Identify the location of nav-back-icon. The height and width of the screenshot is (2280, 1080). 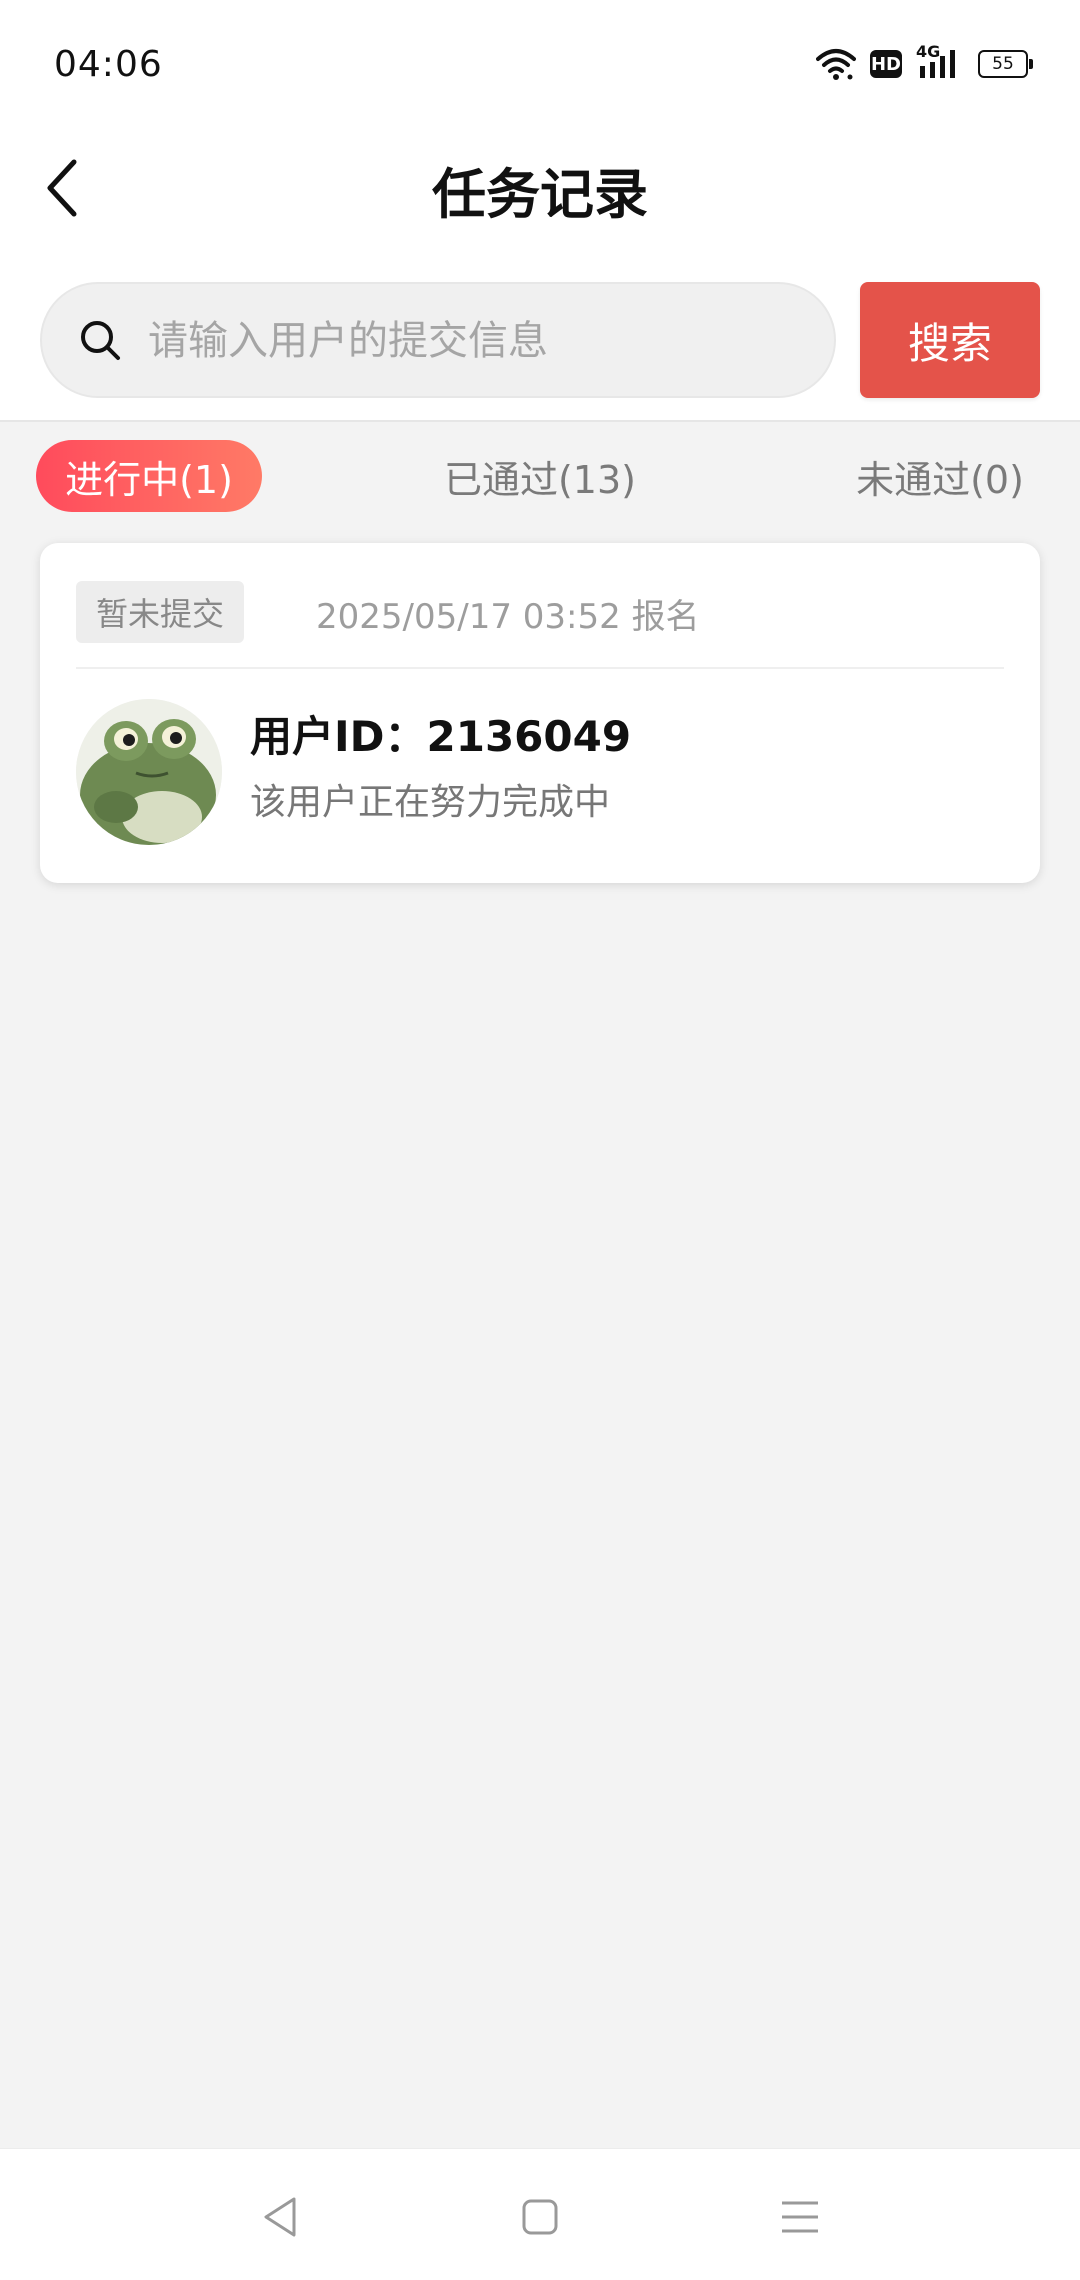
(280, 2217).